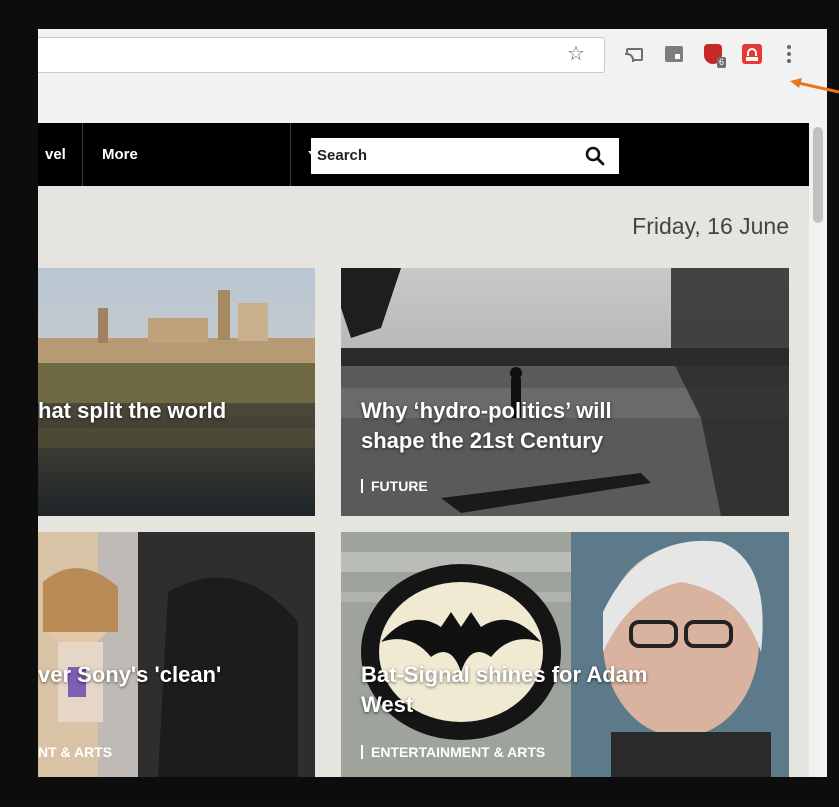  I want to click on story-tag: ENTERTAINMENT & ARTS, so click(453, 752).